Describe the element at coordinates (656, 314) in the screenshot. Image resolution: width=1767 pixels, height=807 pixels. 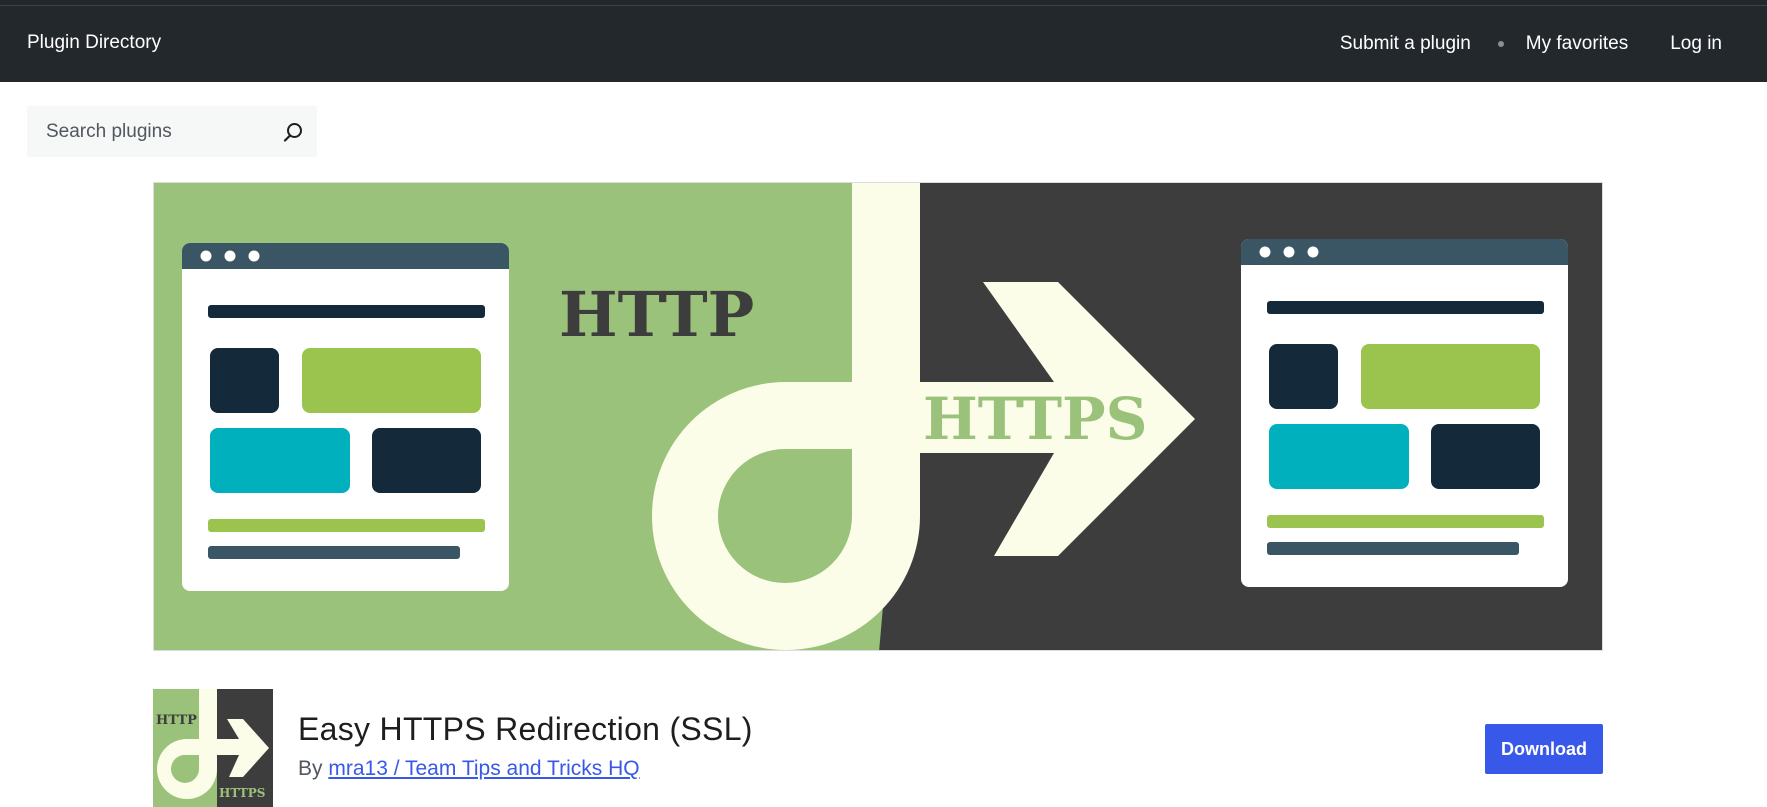
I see `banner-http-text: HTTP` at that location.